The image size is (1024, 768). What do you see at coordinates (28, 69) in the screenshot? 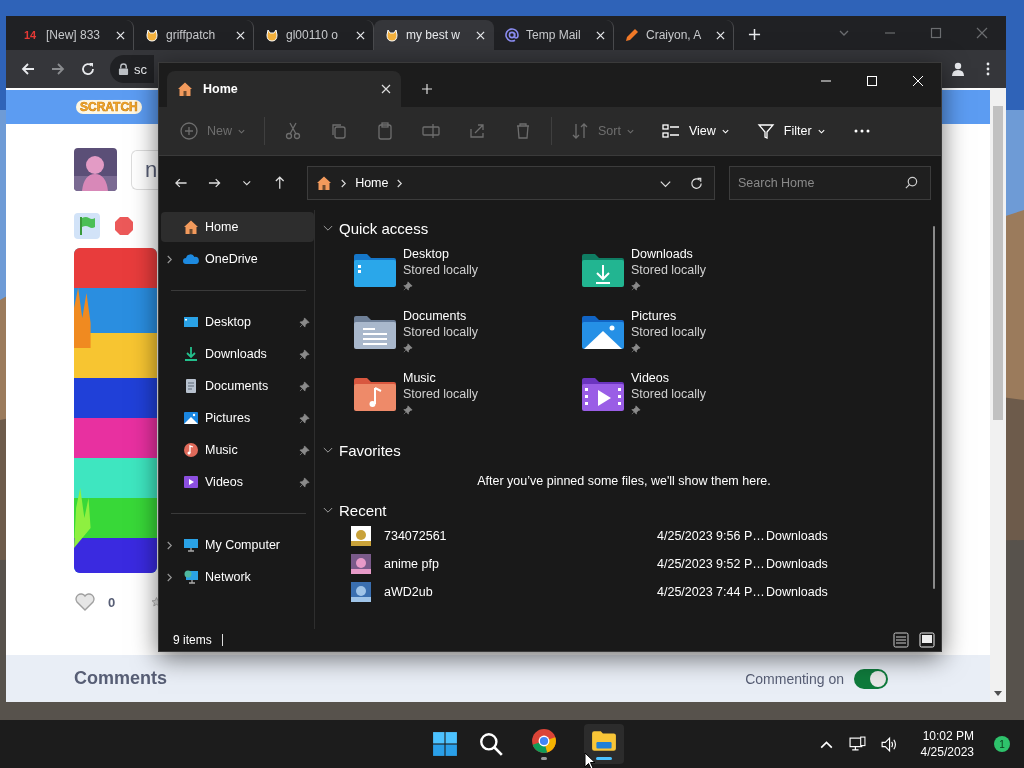
I see `back-icon` at bounding box center [28, 69].